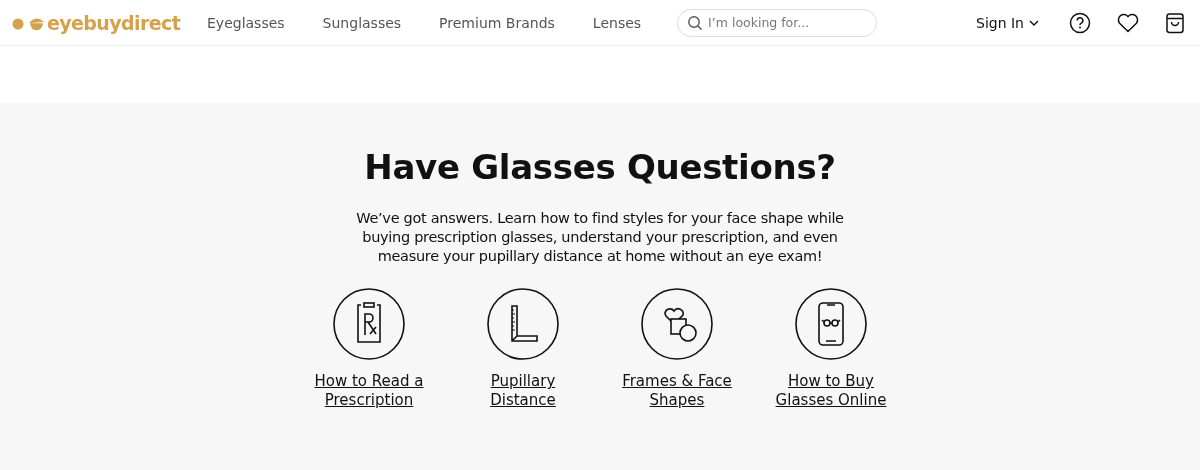 This screenshot has width=1200, height=470. Describe the element at coordinates (1034, 22) in the screenshot. I see `chevron-down-icon` at that location.